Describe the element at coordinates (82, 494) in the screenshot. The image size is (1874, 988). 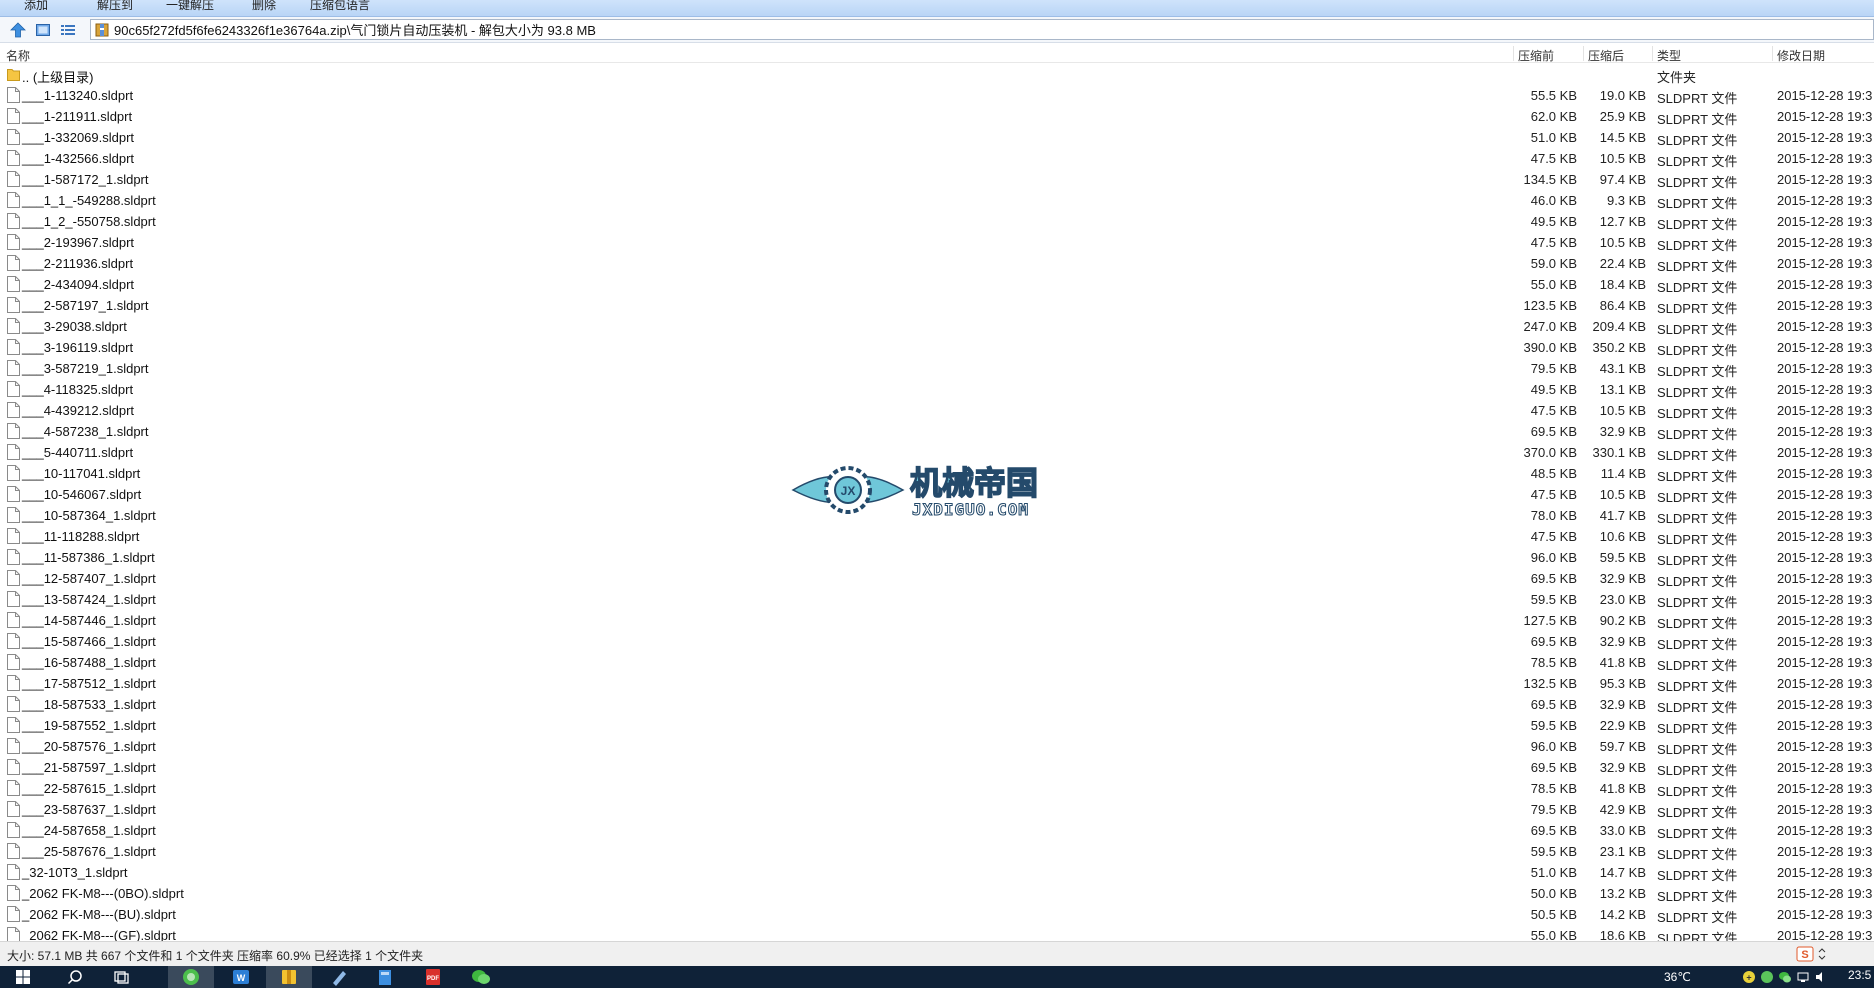
I see `file-name: ___10-546067.sldprt` at that location.